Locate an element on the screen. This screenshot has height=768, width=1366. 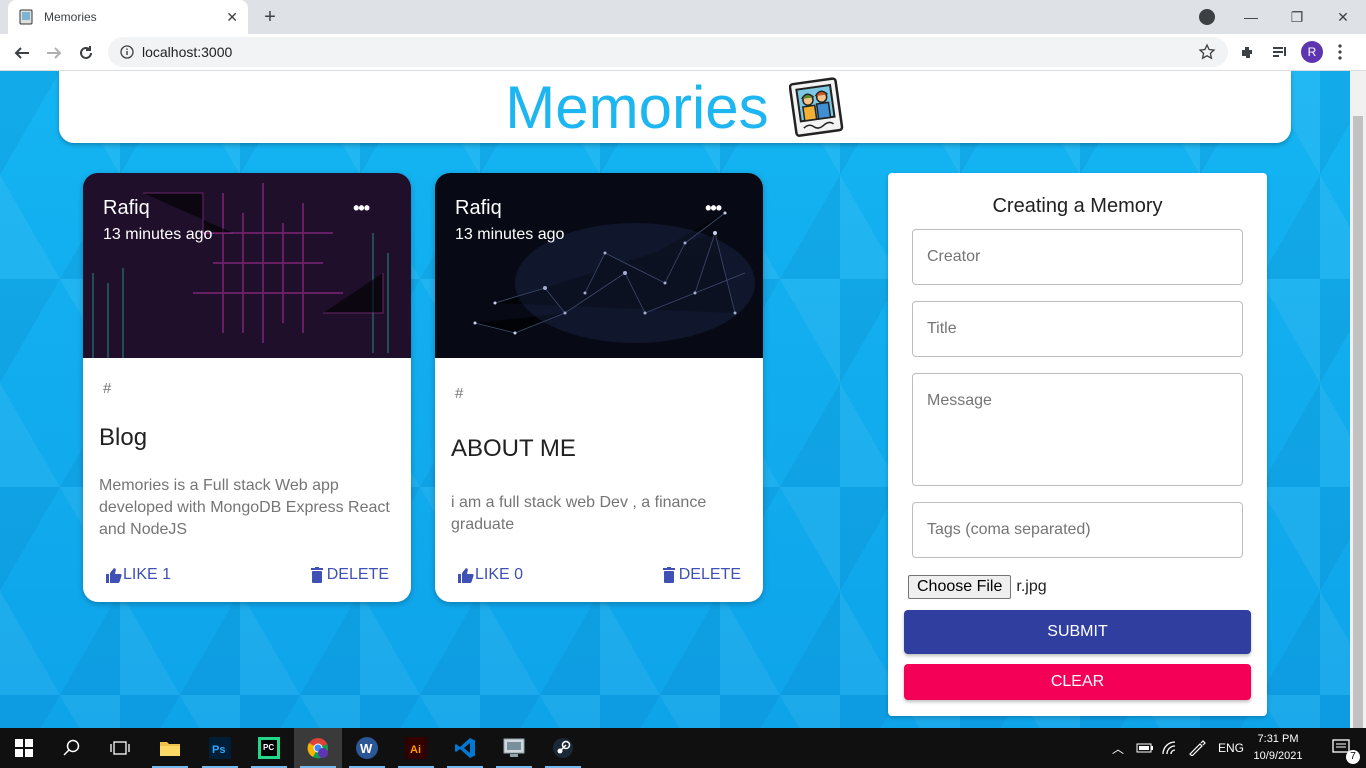
media-control-icon is located at coordinates (1280, 52).